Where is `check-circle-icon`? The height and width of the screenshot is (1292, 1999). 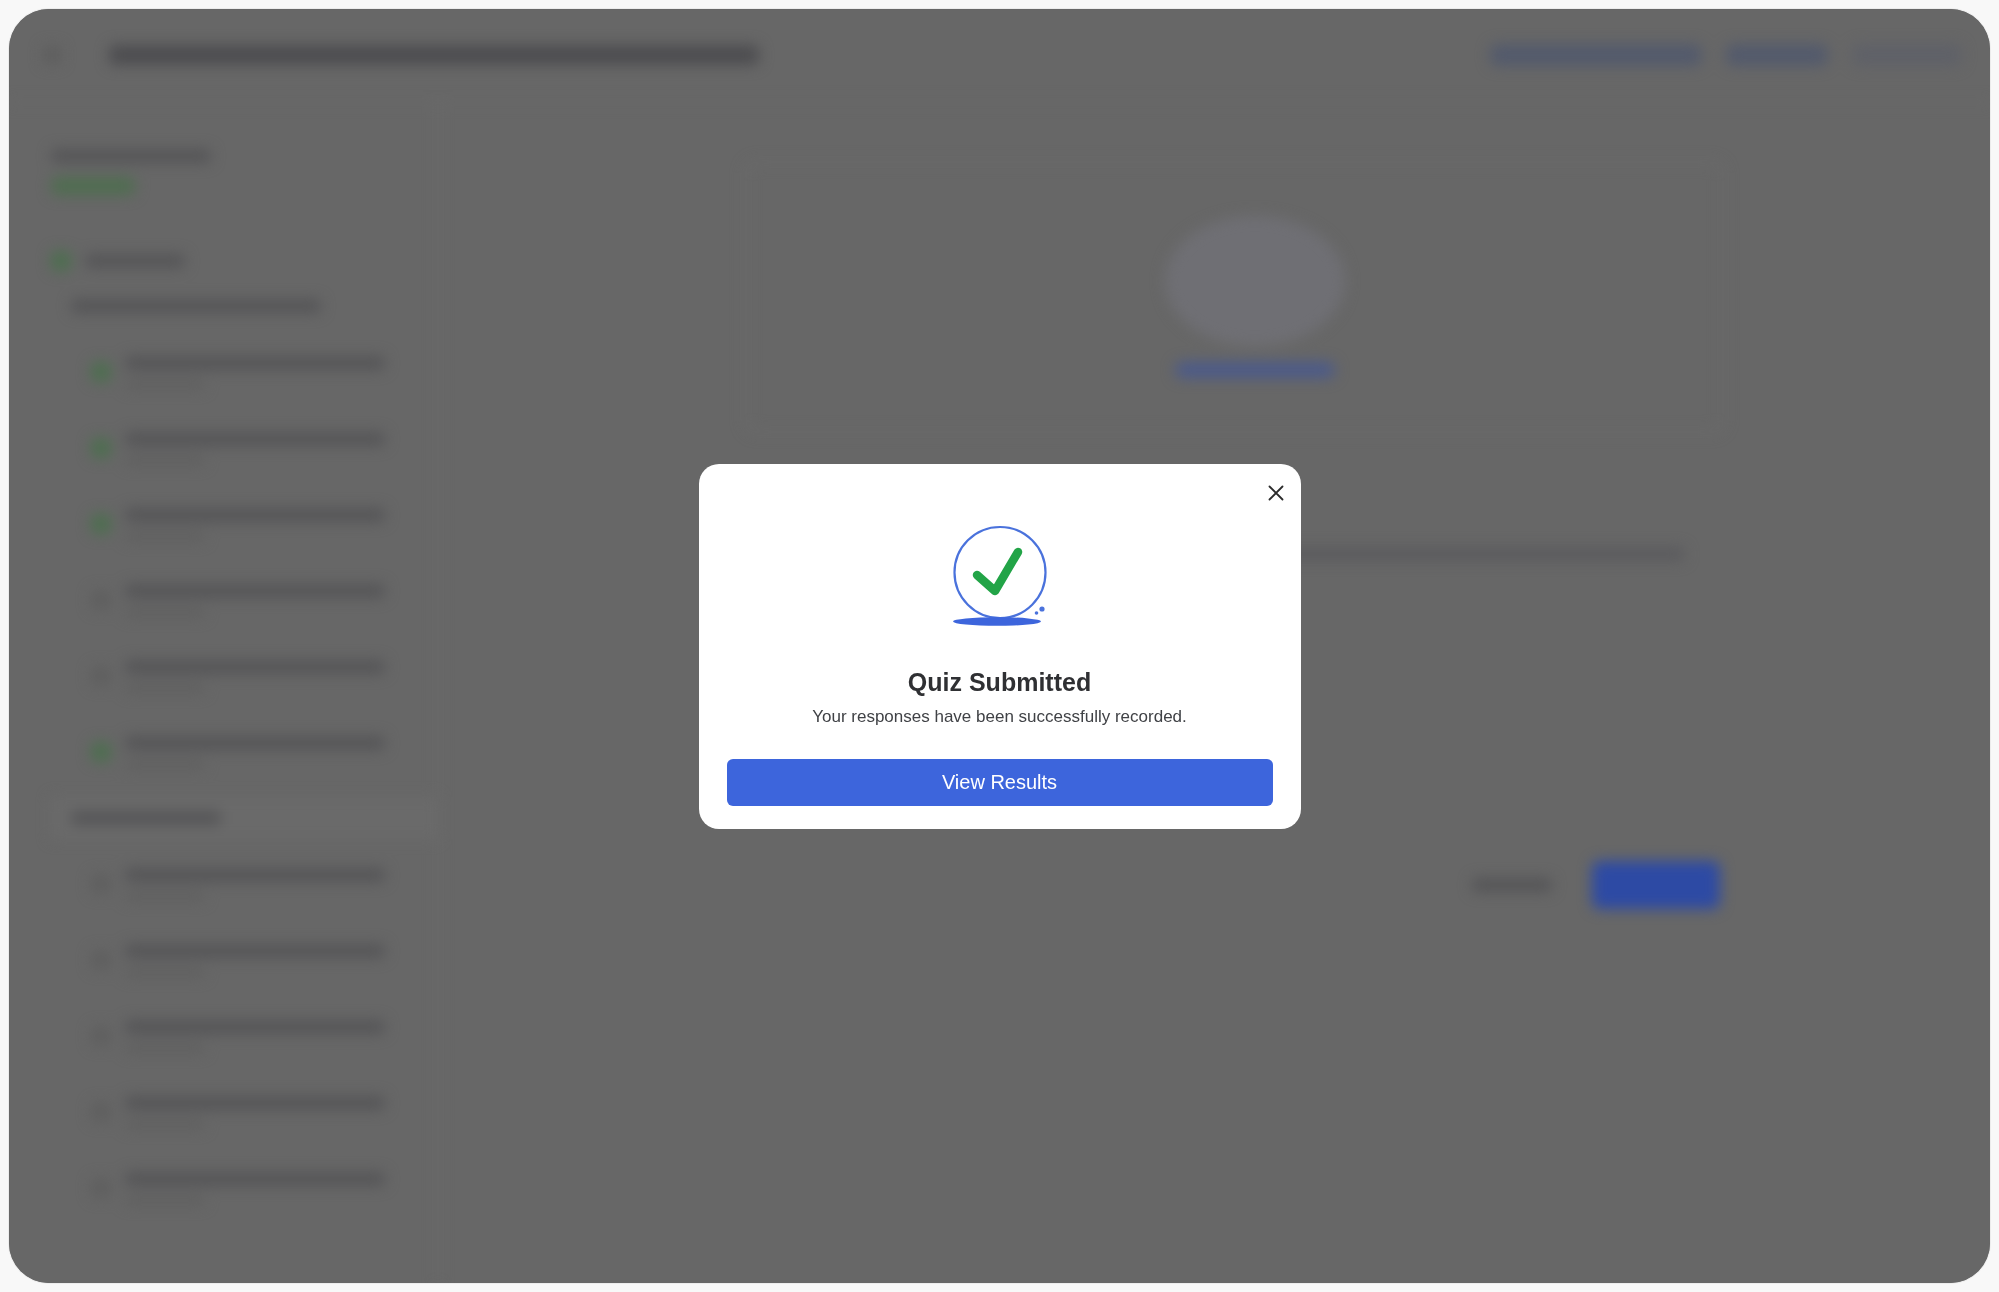
check-circle-icon is located at coordinates (999, 575).